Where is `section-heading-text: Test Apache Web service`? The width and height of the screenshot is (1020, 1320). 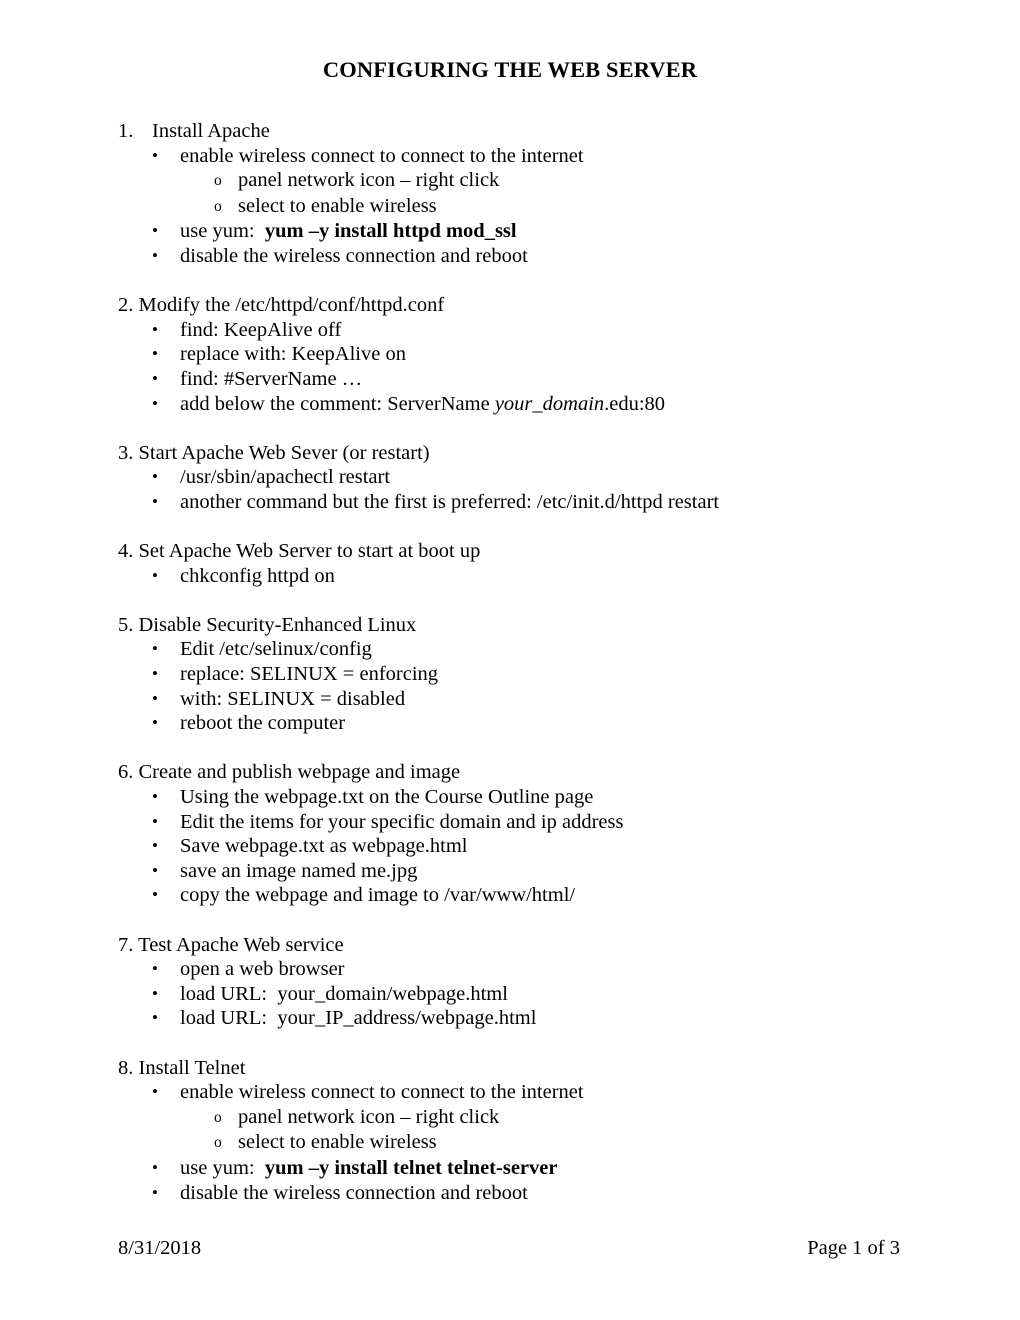
section-heading-text: Test Apache Web service is located at coordinates (241, 944).